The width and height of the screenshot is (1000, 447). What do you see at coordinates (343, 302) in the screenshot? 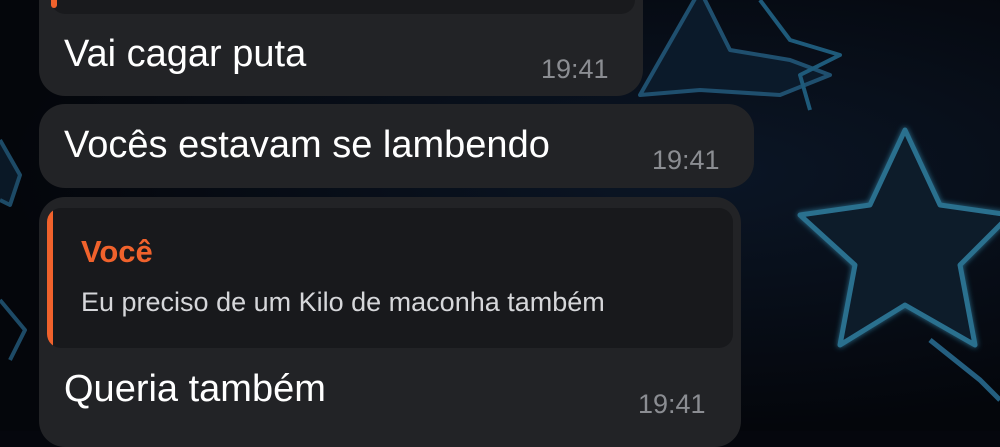
I see `reply-text: Eu preciso de um Kilo de maconha também` at bounding box center [343, 302].